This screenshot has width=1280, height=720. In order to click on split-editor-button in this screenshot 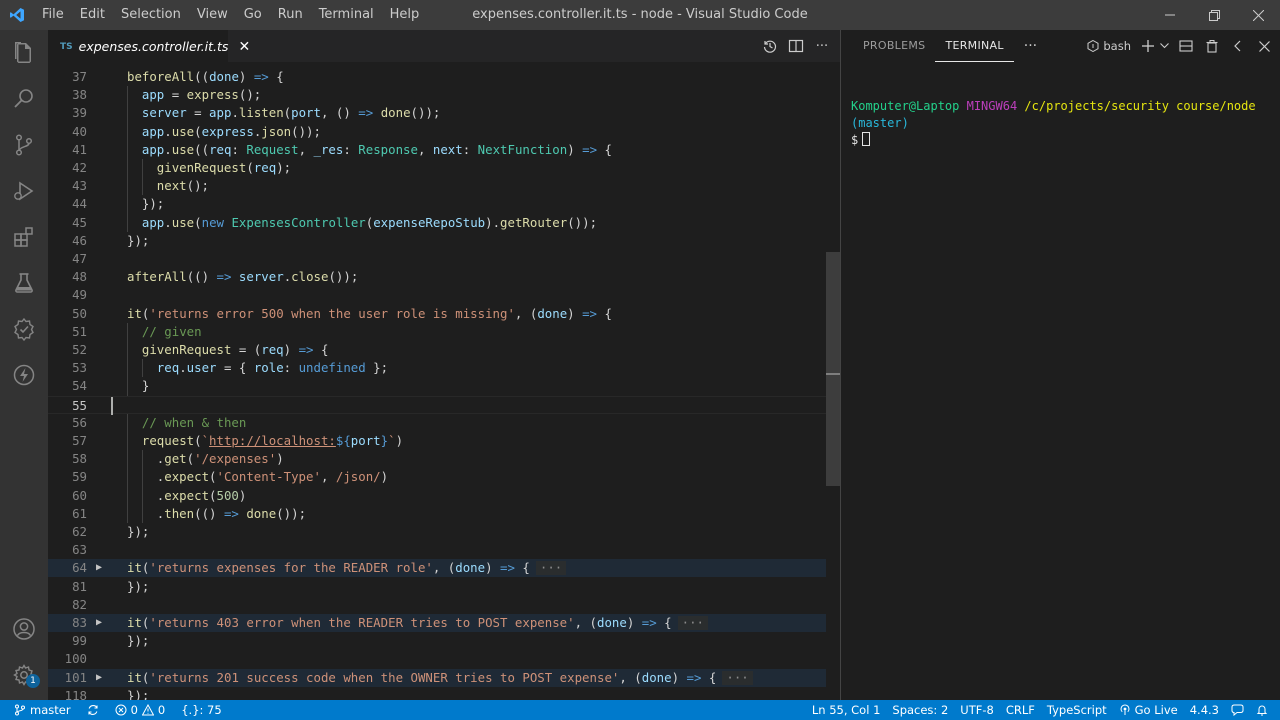, I will do `click(796, 46)`.